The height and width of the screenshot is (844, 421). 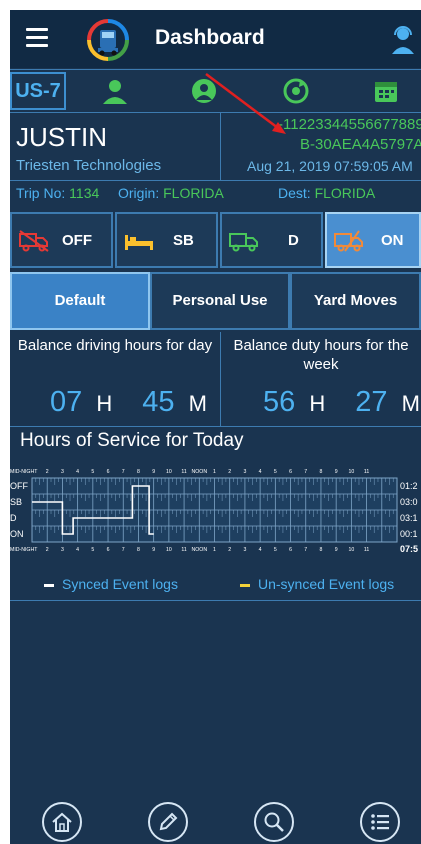 I want to click on mode-yard-moves-button: Yard Moves, so click(x=355, y=301).